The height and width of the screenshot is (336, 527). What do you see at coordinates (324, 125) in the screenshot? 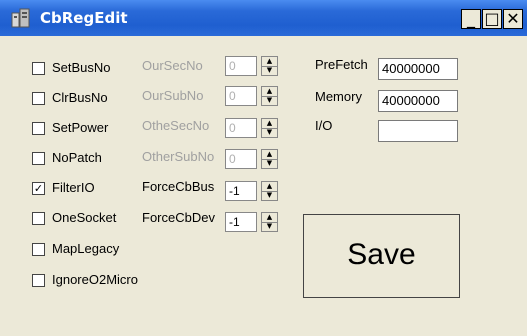
I see `io-label: I/O` at bounding box center [324, 125].